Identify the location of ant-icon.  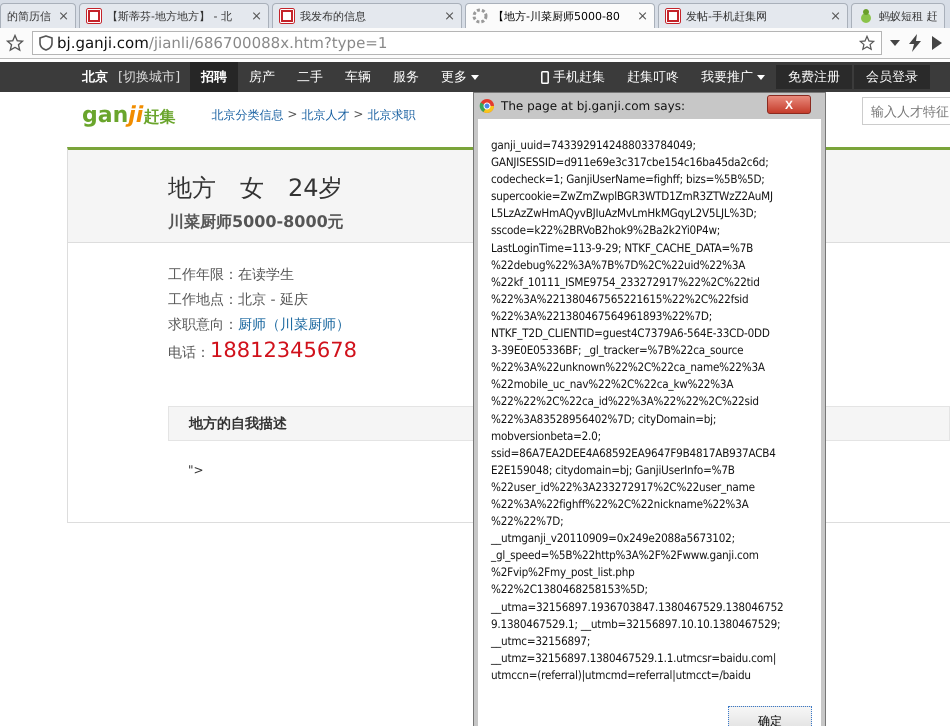
(866, 16).